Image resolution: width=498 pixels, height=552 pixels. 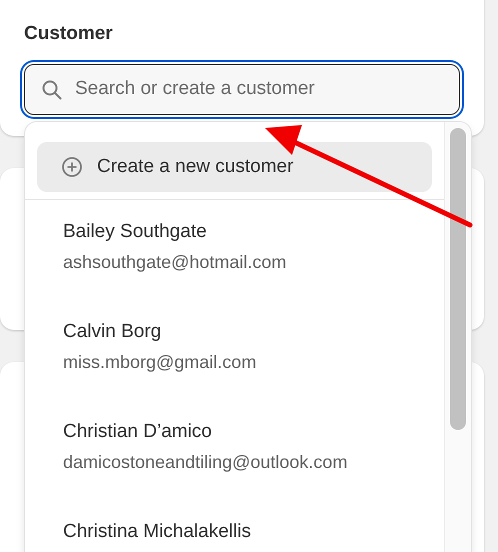 What do you see at coordinates (205, 462) in the screenshot?
I see `customer-email: damicostoneandtiling@outlook.com` at bounding box center [205, 462].